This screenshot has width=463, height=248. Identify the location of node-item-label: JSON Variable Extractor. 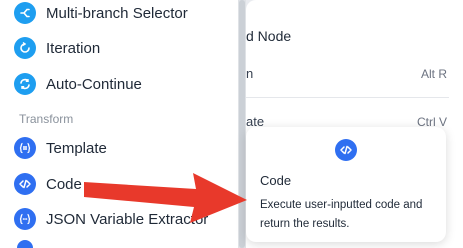
(127, 219).